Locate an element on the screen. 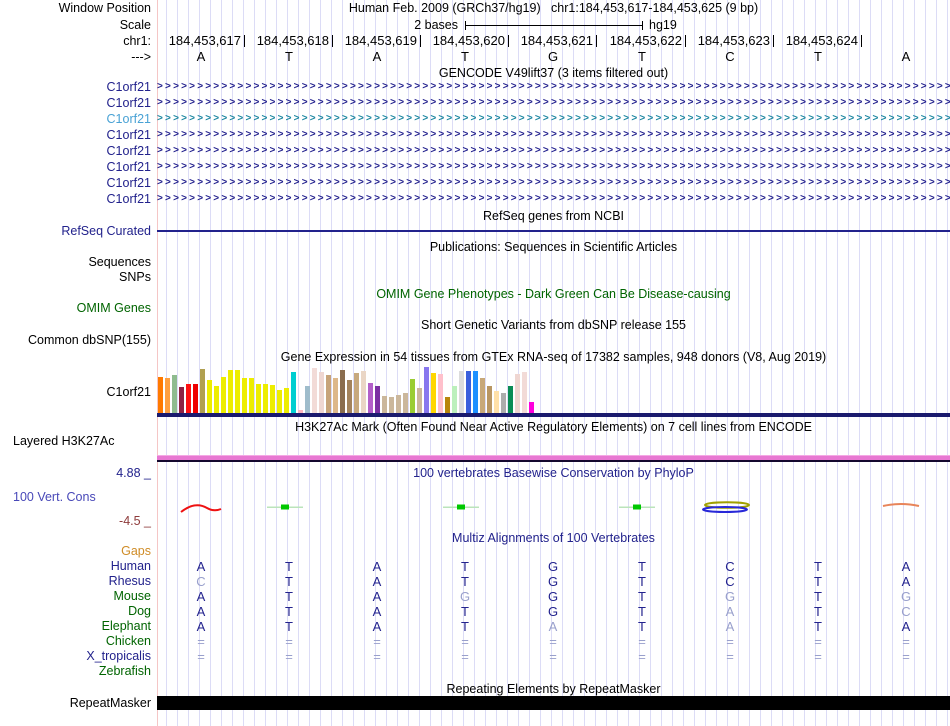  species-label: Zebrafish is located at coordinates (75, 671).